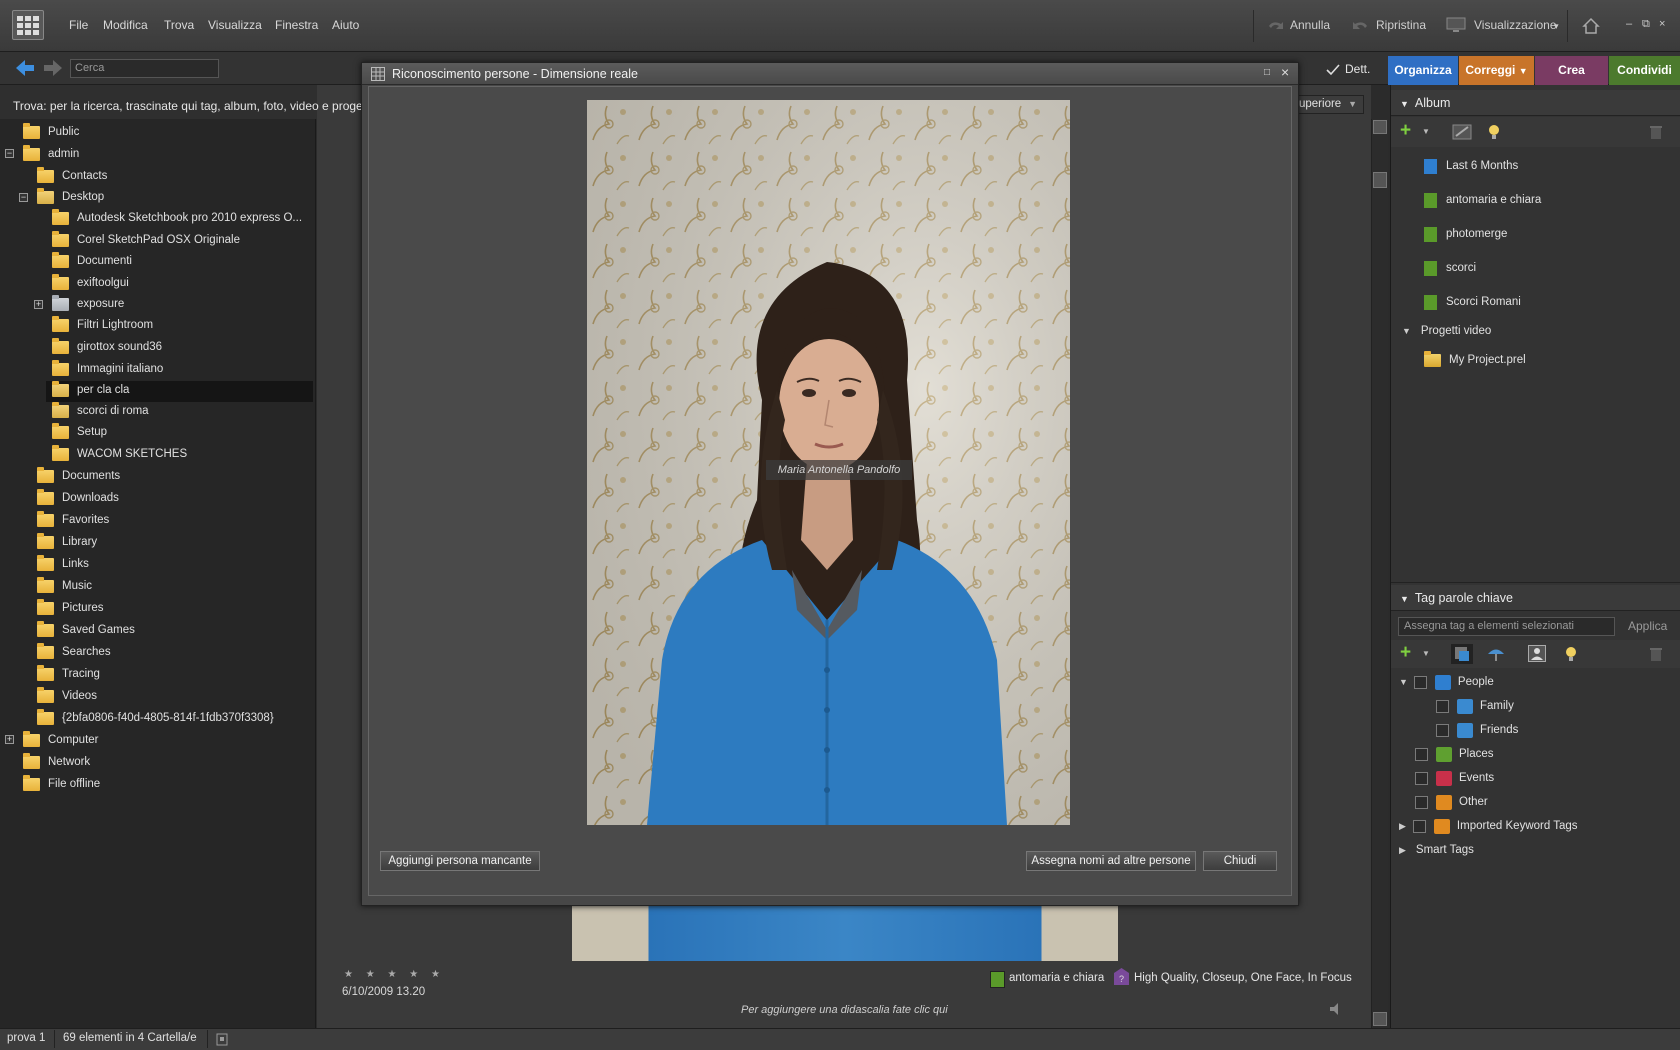 This screenshot has width=1680, height=1050. I want to click on lightbulb-icon, so click(1571, 654).